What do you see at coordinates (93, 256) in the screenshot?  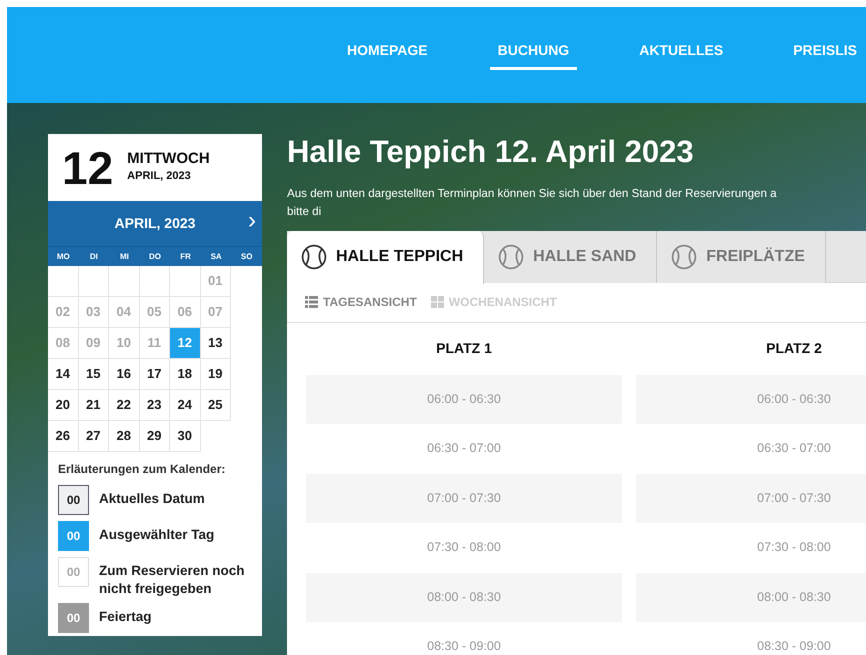 I see `weekday-name: DI` at bounding box center [93, 256].